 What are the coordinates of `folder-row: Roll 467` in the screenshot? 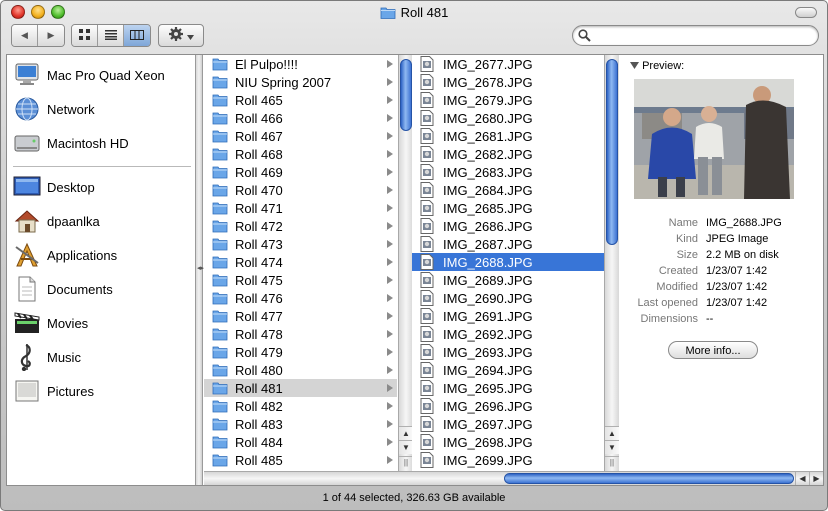 It's located at (300, 136).